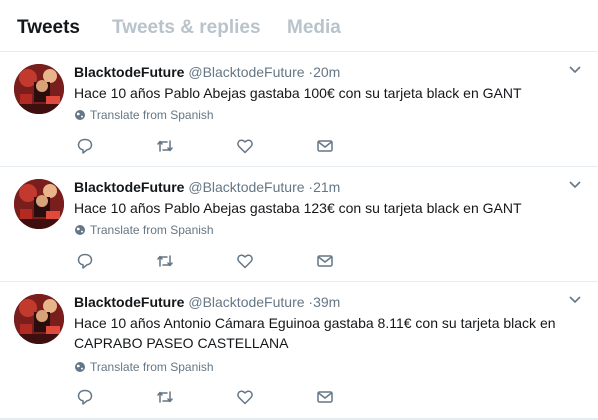 This screenshot has width=598, height=420. What do you see at coordinates (186, 28) in the screenshot?
I see `tab-tweets-and-replies: Tweets & replies` at bounding box center [186, 28].